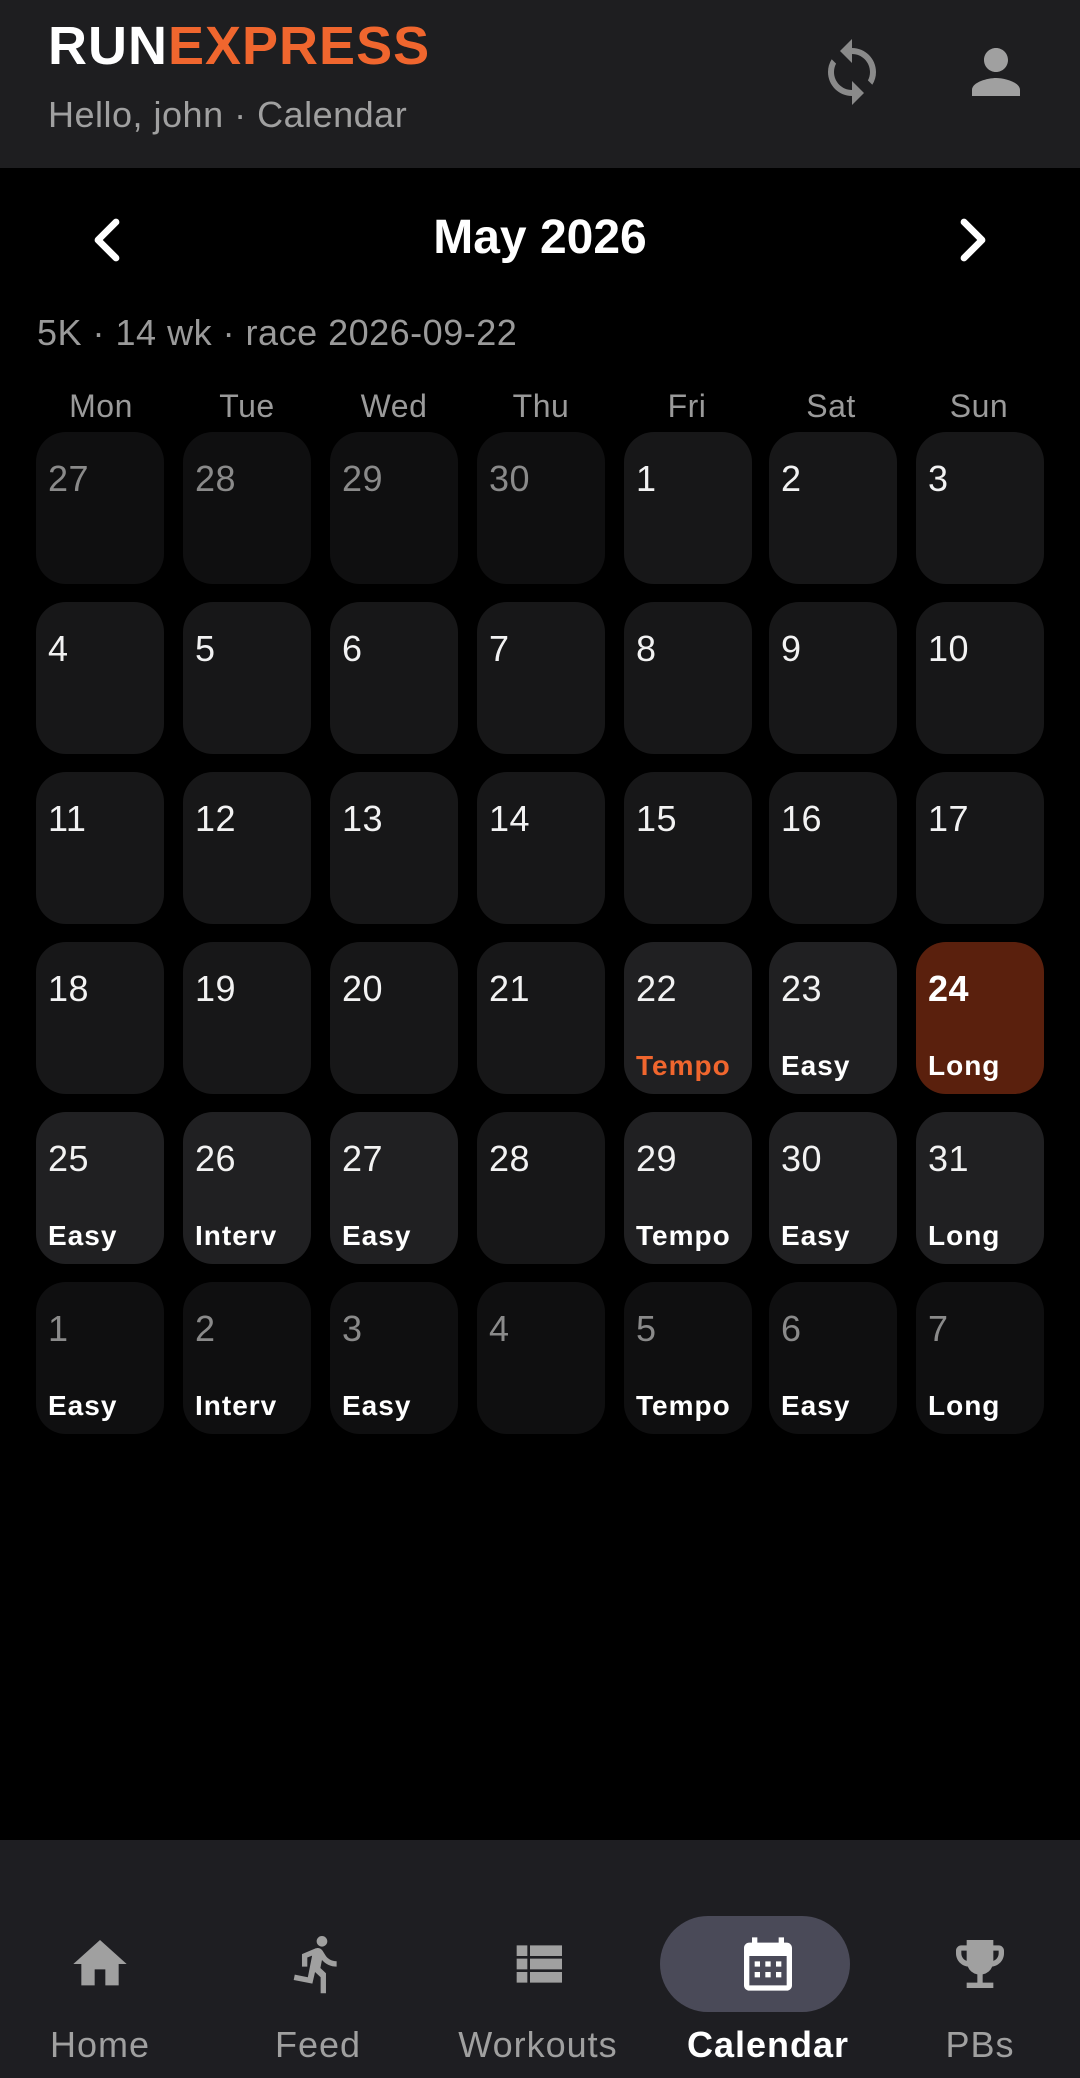  What do you see at coordinates (216, 988) in the screenshot?
I see `day-number: 19` at bounding box center [216, 988].